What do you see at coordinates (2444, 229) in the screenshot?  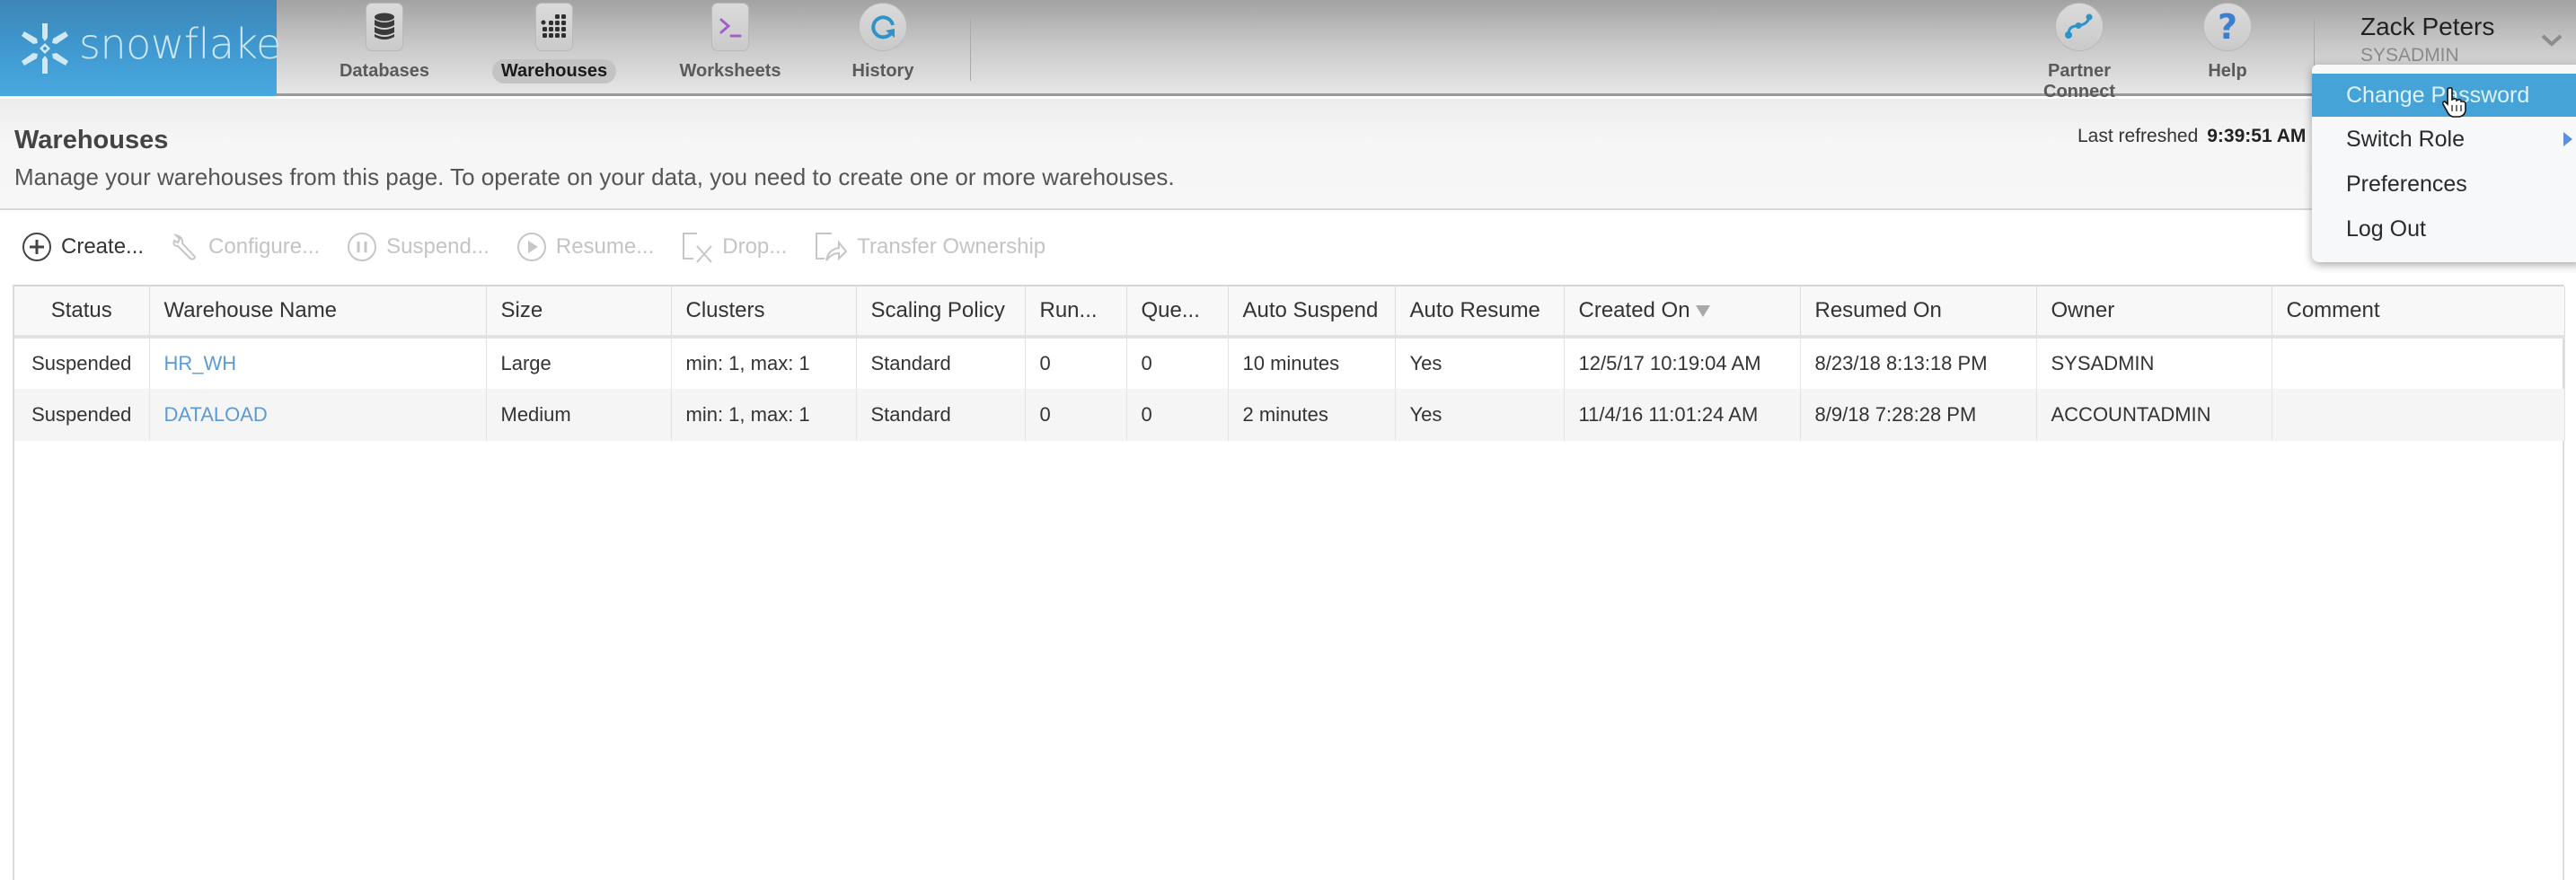 I see `menu-item-log-out: Log Out` at bounding box center [2444, 229].